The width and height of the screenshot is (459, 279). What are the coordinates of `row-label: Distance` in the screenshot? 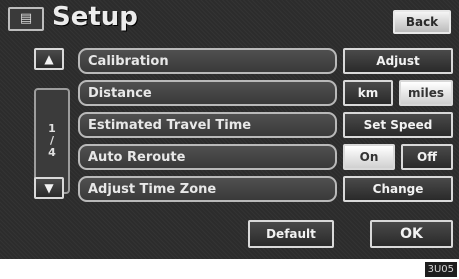 It's located at (120, 93).